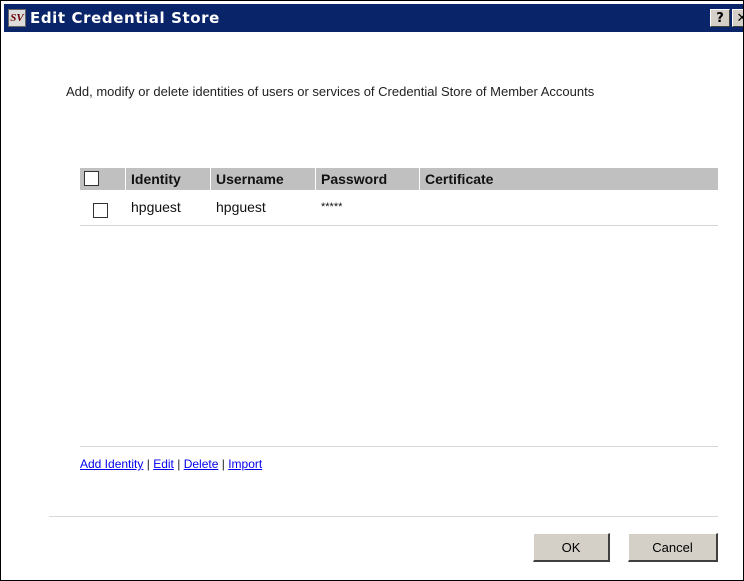  Describe the element at coordinates (383, 516) in the screenshot. I see `footer-divider` at that location.